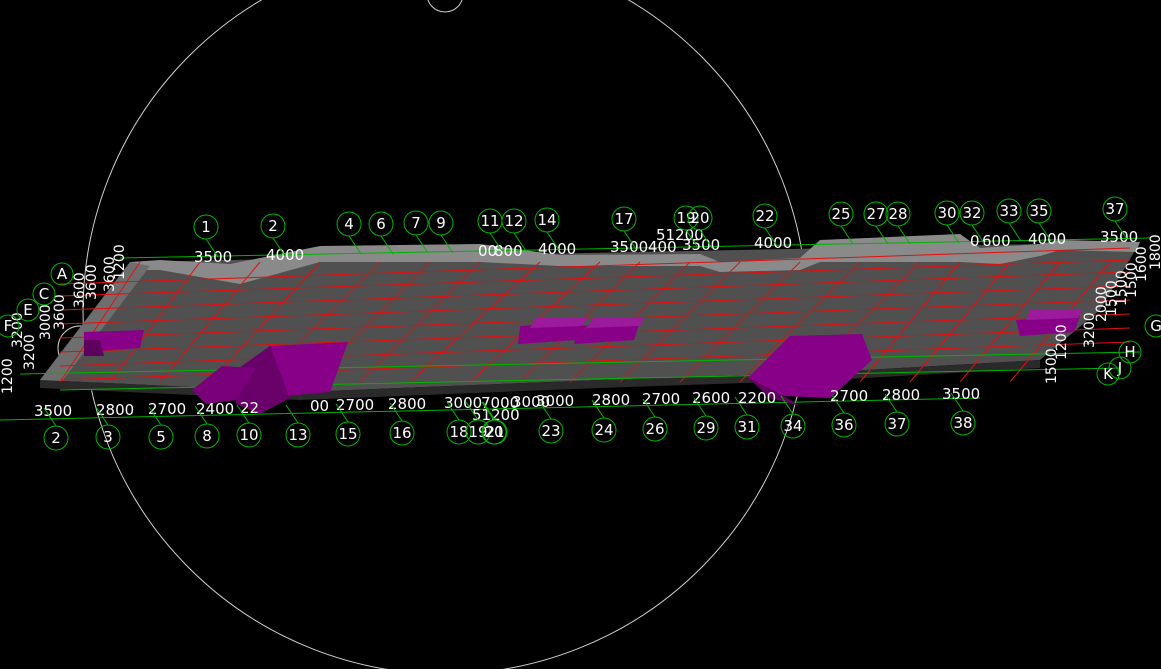 This screenshot has width=1161, height=669. What do you see at coordinates (1114, 209) in the screenshot?
I see `top-axis-bubble-label: 37` at bounding box center [1114, 209].